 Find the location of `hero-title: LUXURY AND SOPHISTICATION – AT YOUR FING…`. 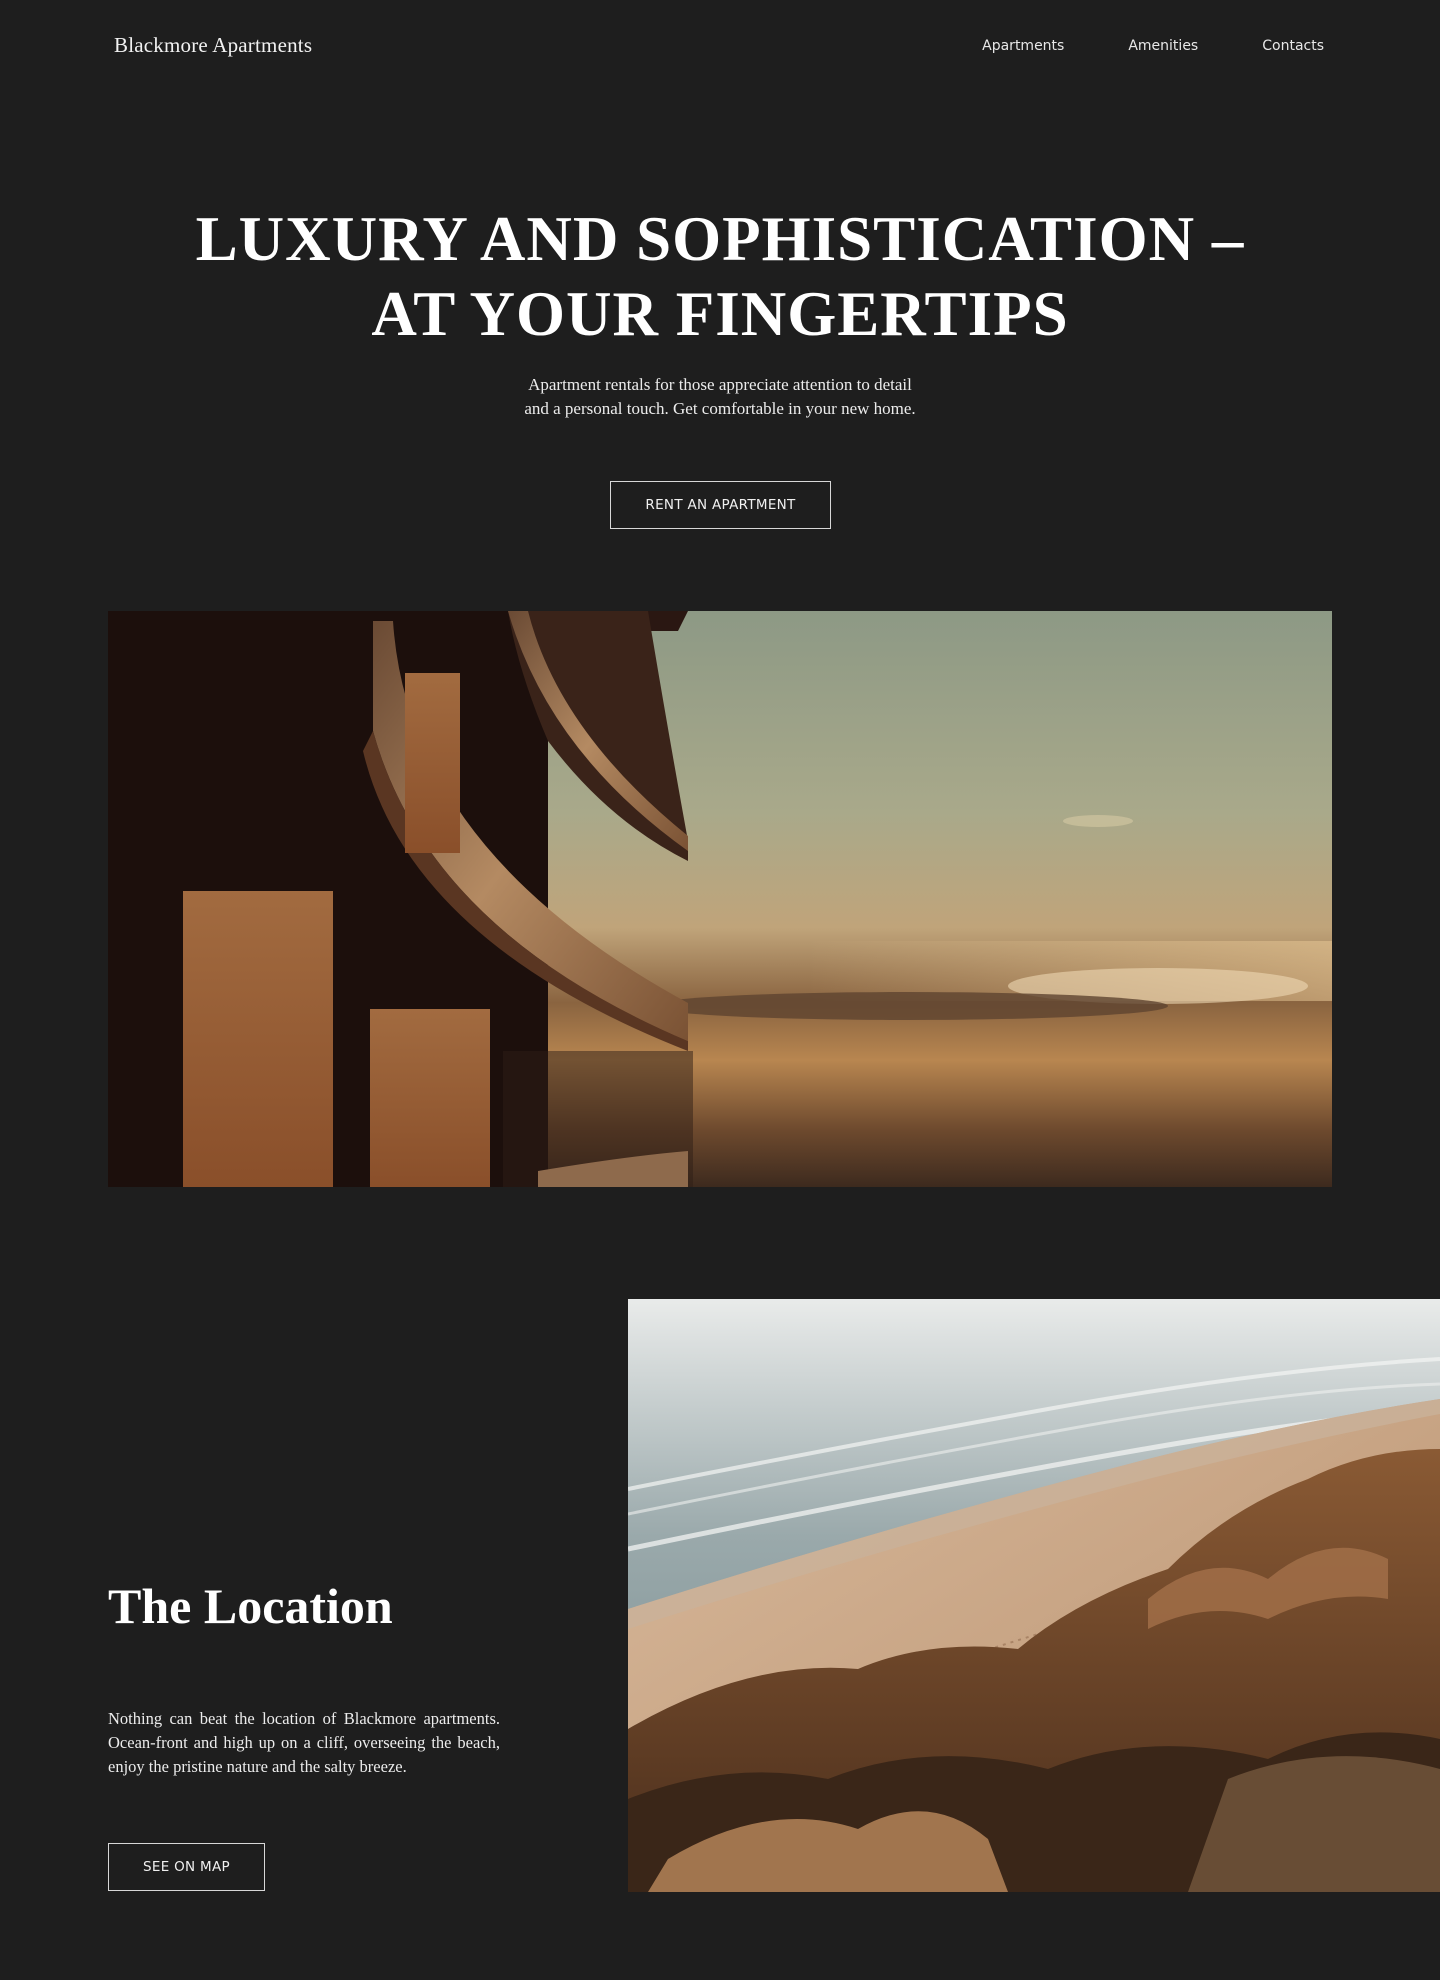

hero-title: LUXURY AND SOPHISTICATION – AT YOUR FING… is located at coordinates (720, 277).